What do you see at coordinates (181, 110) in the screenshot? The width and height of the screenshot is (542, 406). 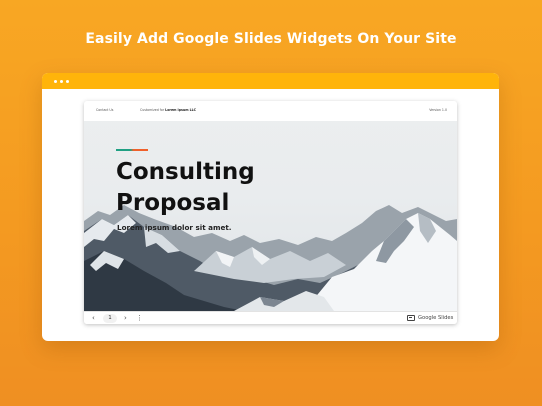 I see `slide-header-company: Lorem Ipsum LLC` at bounding box center [181, 110].